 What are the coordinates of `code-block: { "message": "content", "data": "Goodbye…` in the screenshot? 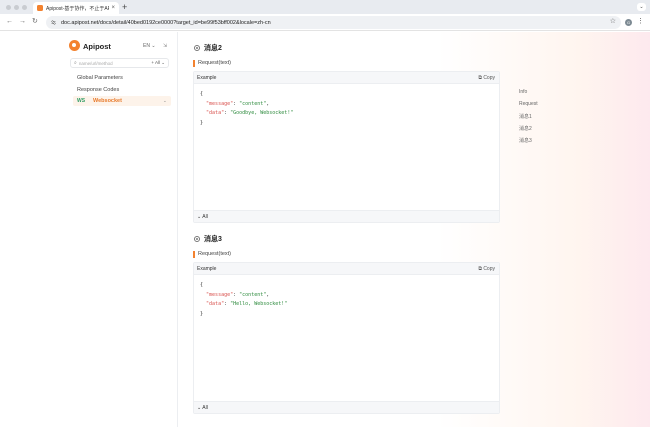 It's located at (247, 108).